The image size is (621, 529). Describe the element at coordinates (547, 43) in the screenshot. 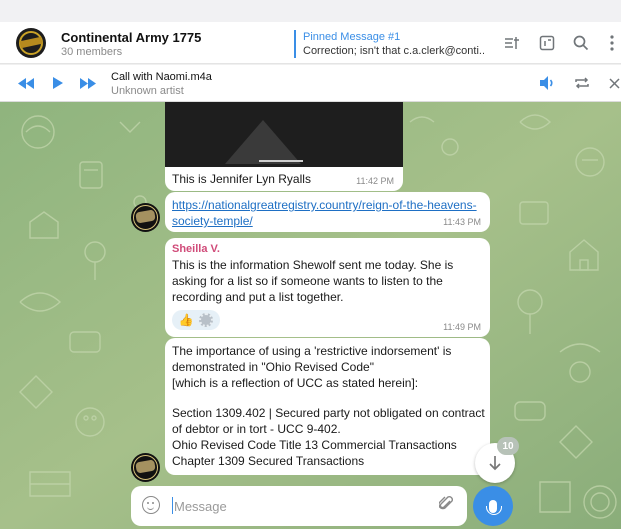

I see `sidebar-panel-icon` at that location.